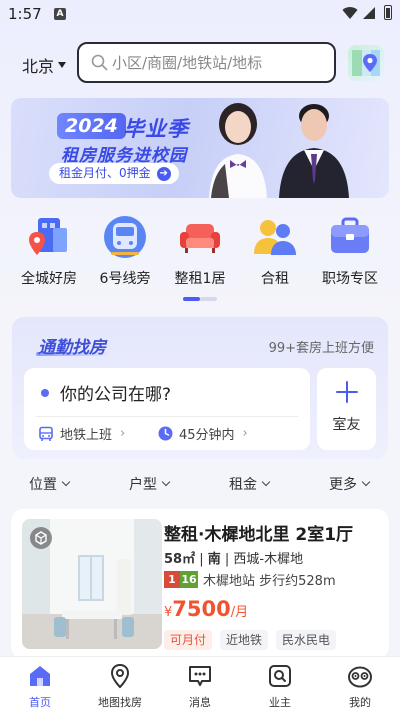 The image size is (400, 711). I want to click on banner-pill-text: 租金月付、0押金, so click(105, 173).